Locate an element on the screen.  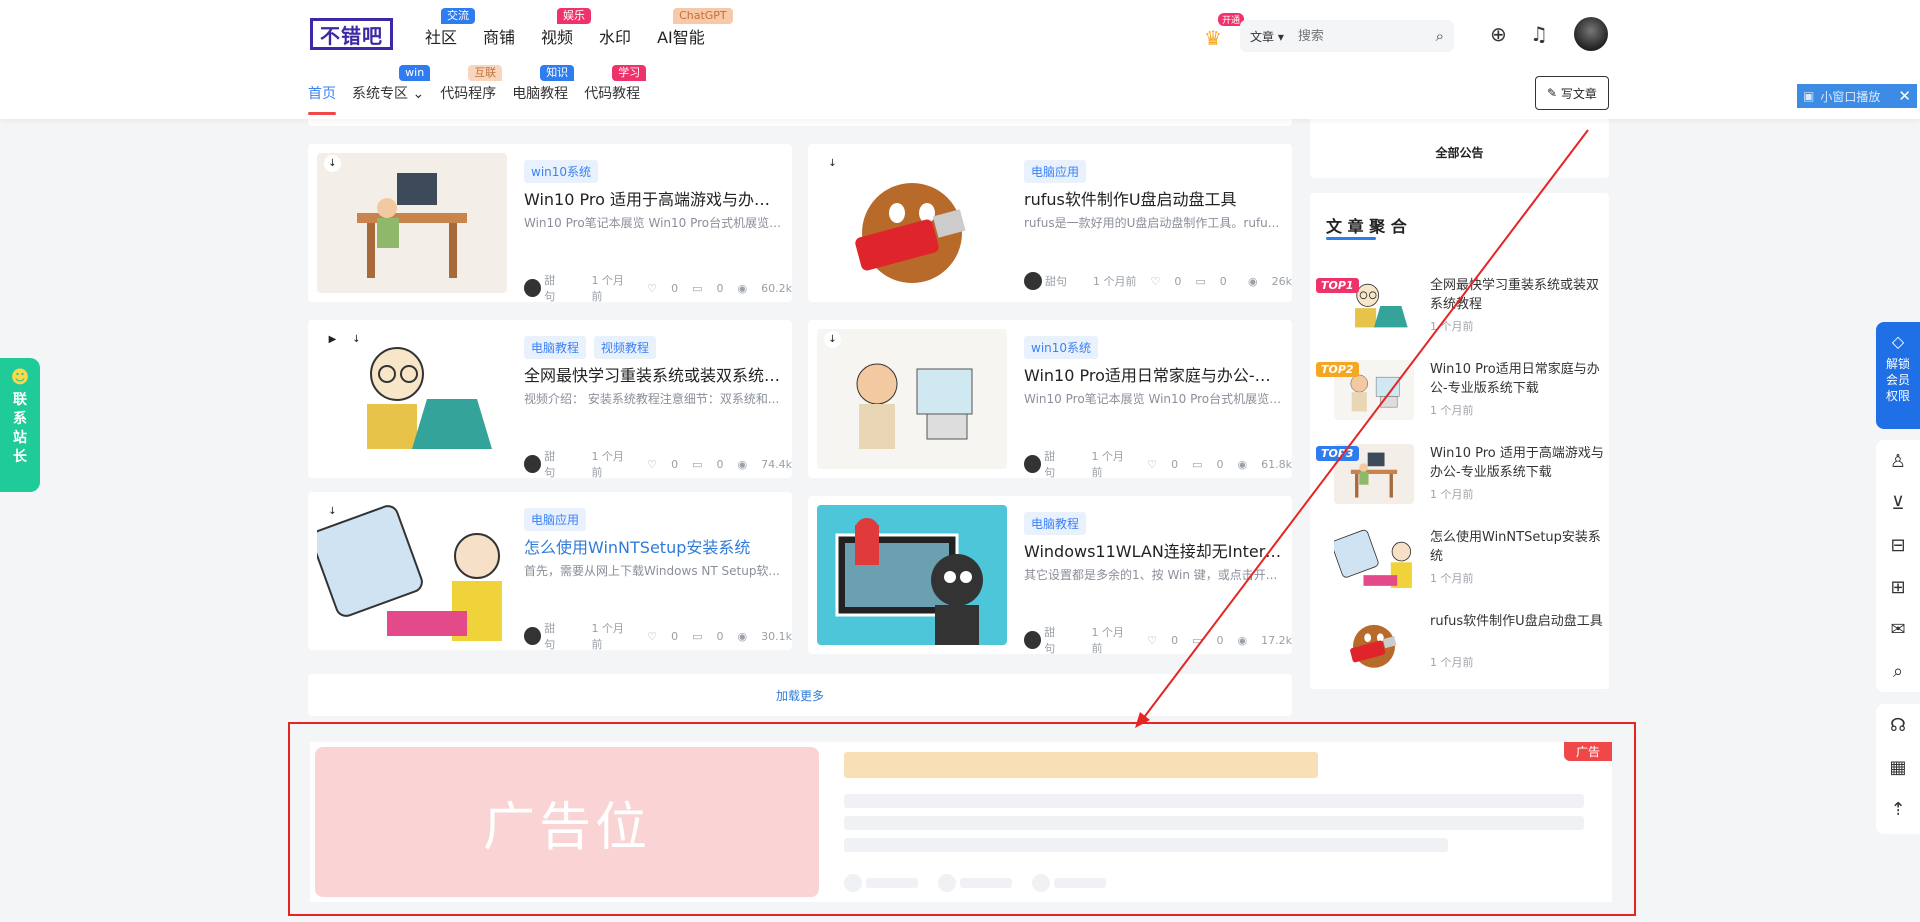
hot-article-item: TOP2 Win10 Pro适用日常家庭与办公-专业版系统下载 1 个月前 is located at coordinates (1458, 395).